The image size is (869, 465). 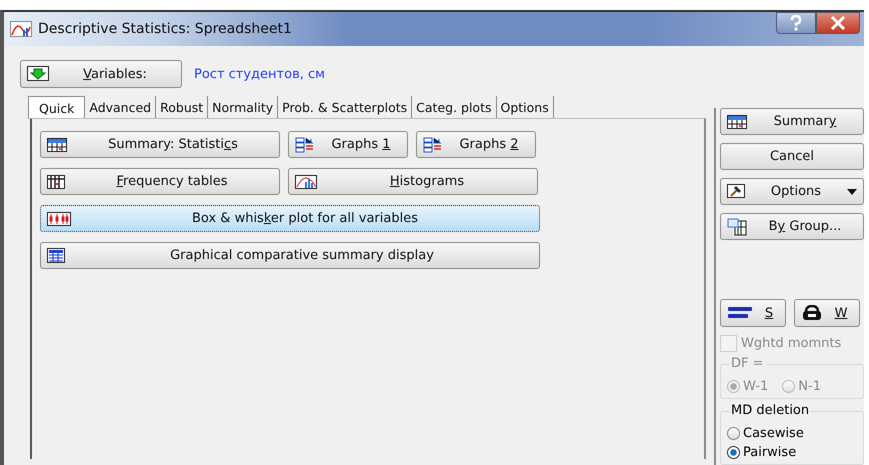 What do you see at coordinates (792, 191) in the screenshot?
I see `side-button: Options` at bounding box center [792, 191].